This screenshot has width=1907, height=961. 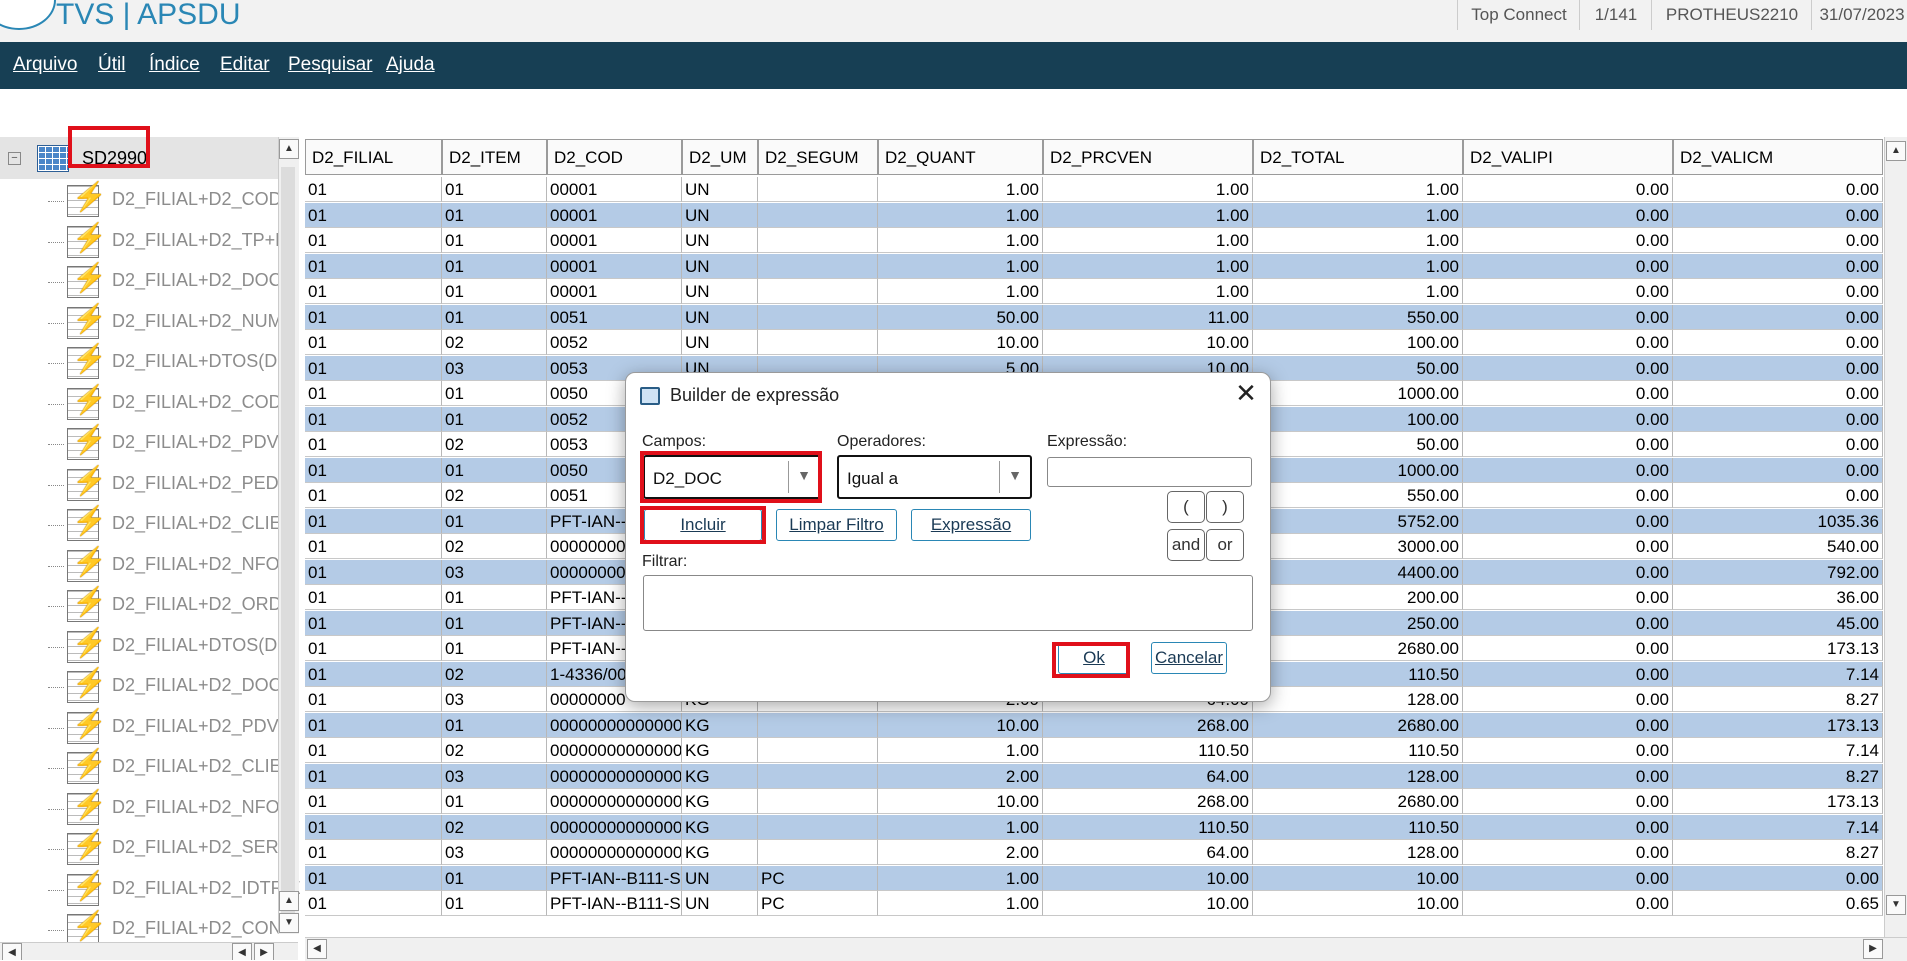 I want to click on menu-indice: Índice, so click(x=174, y=65).